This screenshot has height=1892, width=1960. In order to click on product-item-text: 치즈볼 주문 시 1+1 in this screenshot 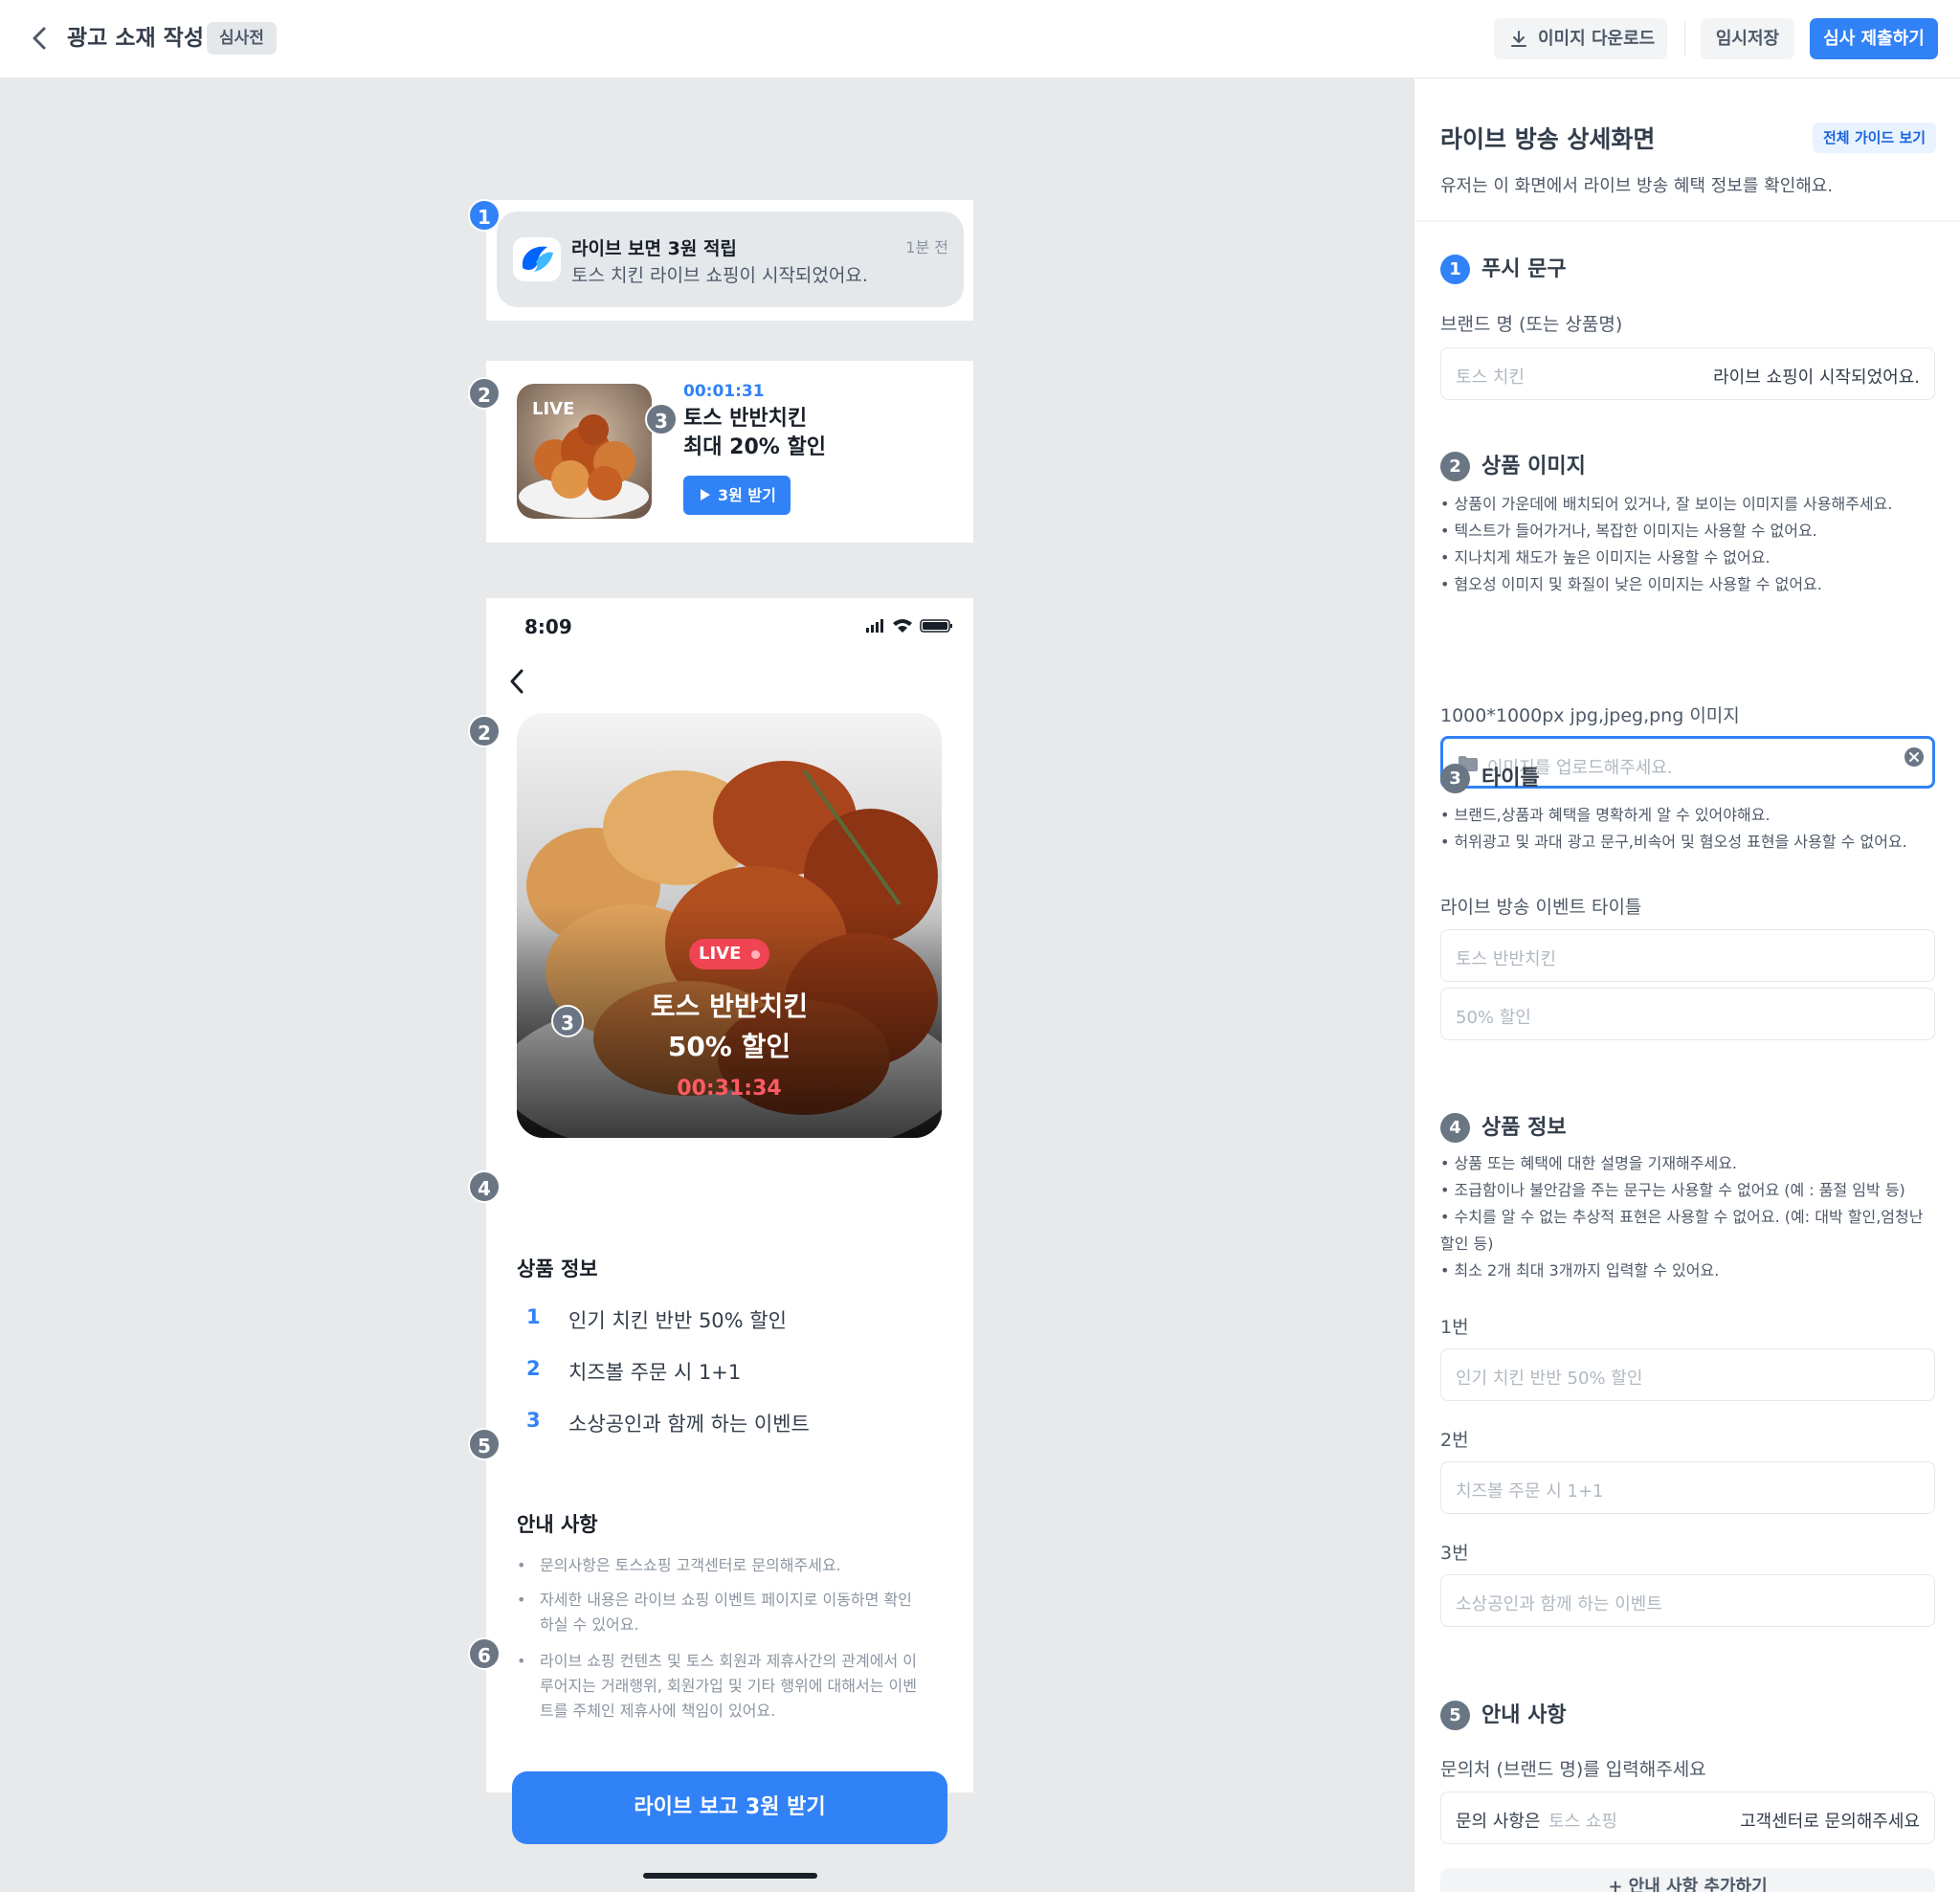, I will do `click(655, 1372)`.